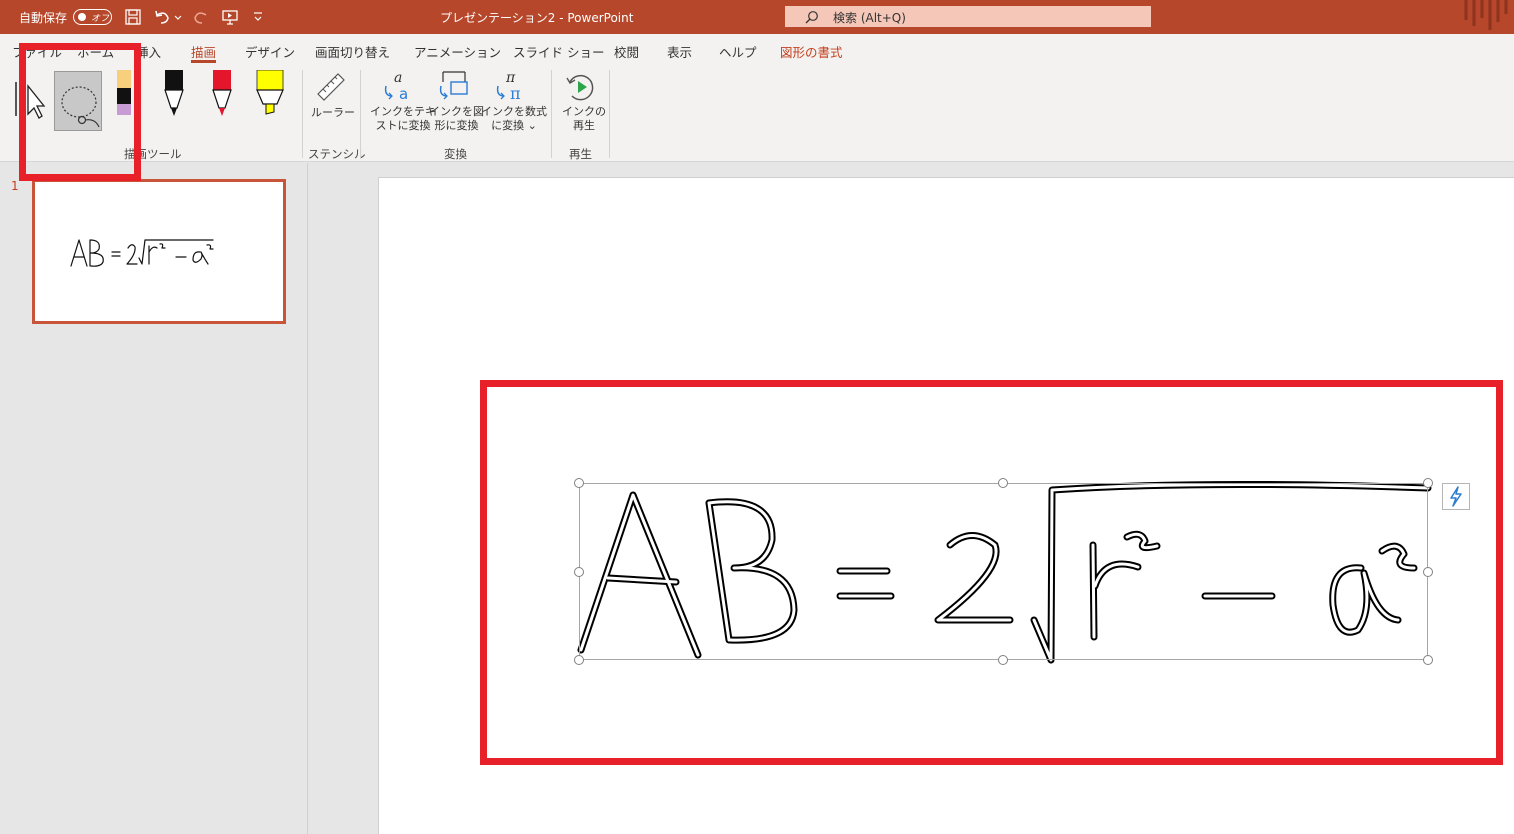 This screenshot has height=834, width=1514. I want to click on undo-icon, so click(162, 17).